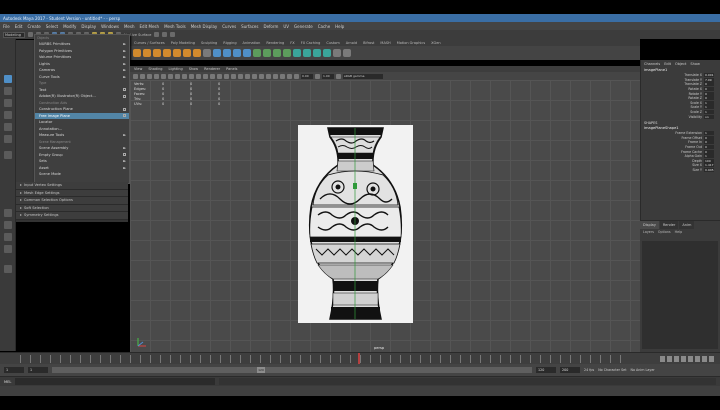 The image size is (720, 410). What do you see at coordinates (8, 103) in the screenshot?
I see `paint-select-tool-icon` at bounding box center [8, 103].